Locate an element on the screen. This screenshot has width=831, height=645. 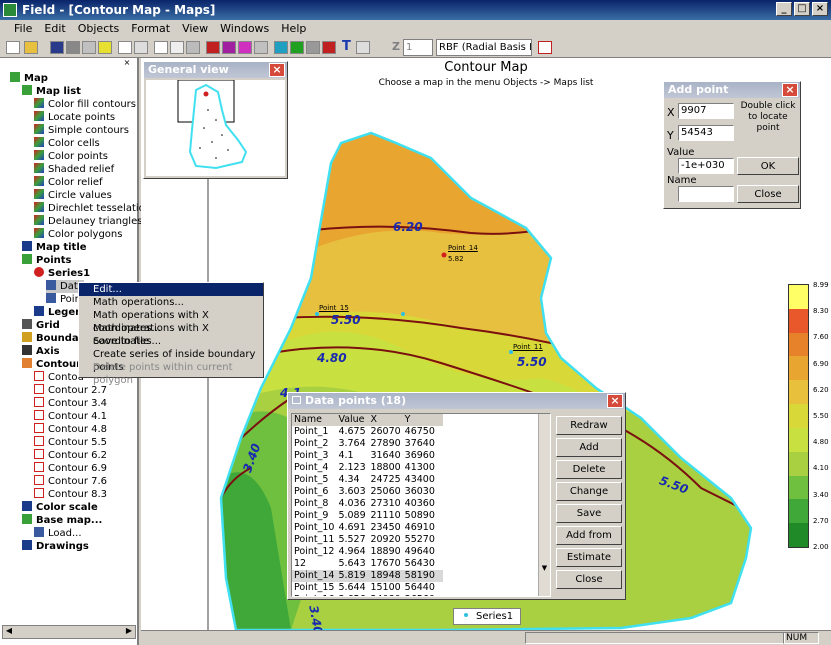
tree-map-item: Locate points is located at coordinates (74, 117).